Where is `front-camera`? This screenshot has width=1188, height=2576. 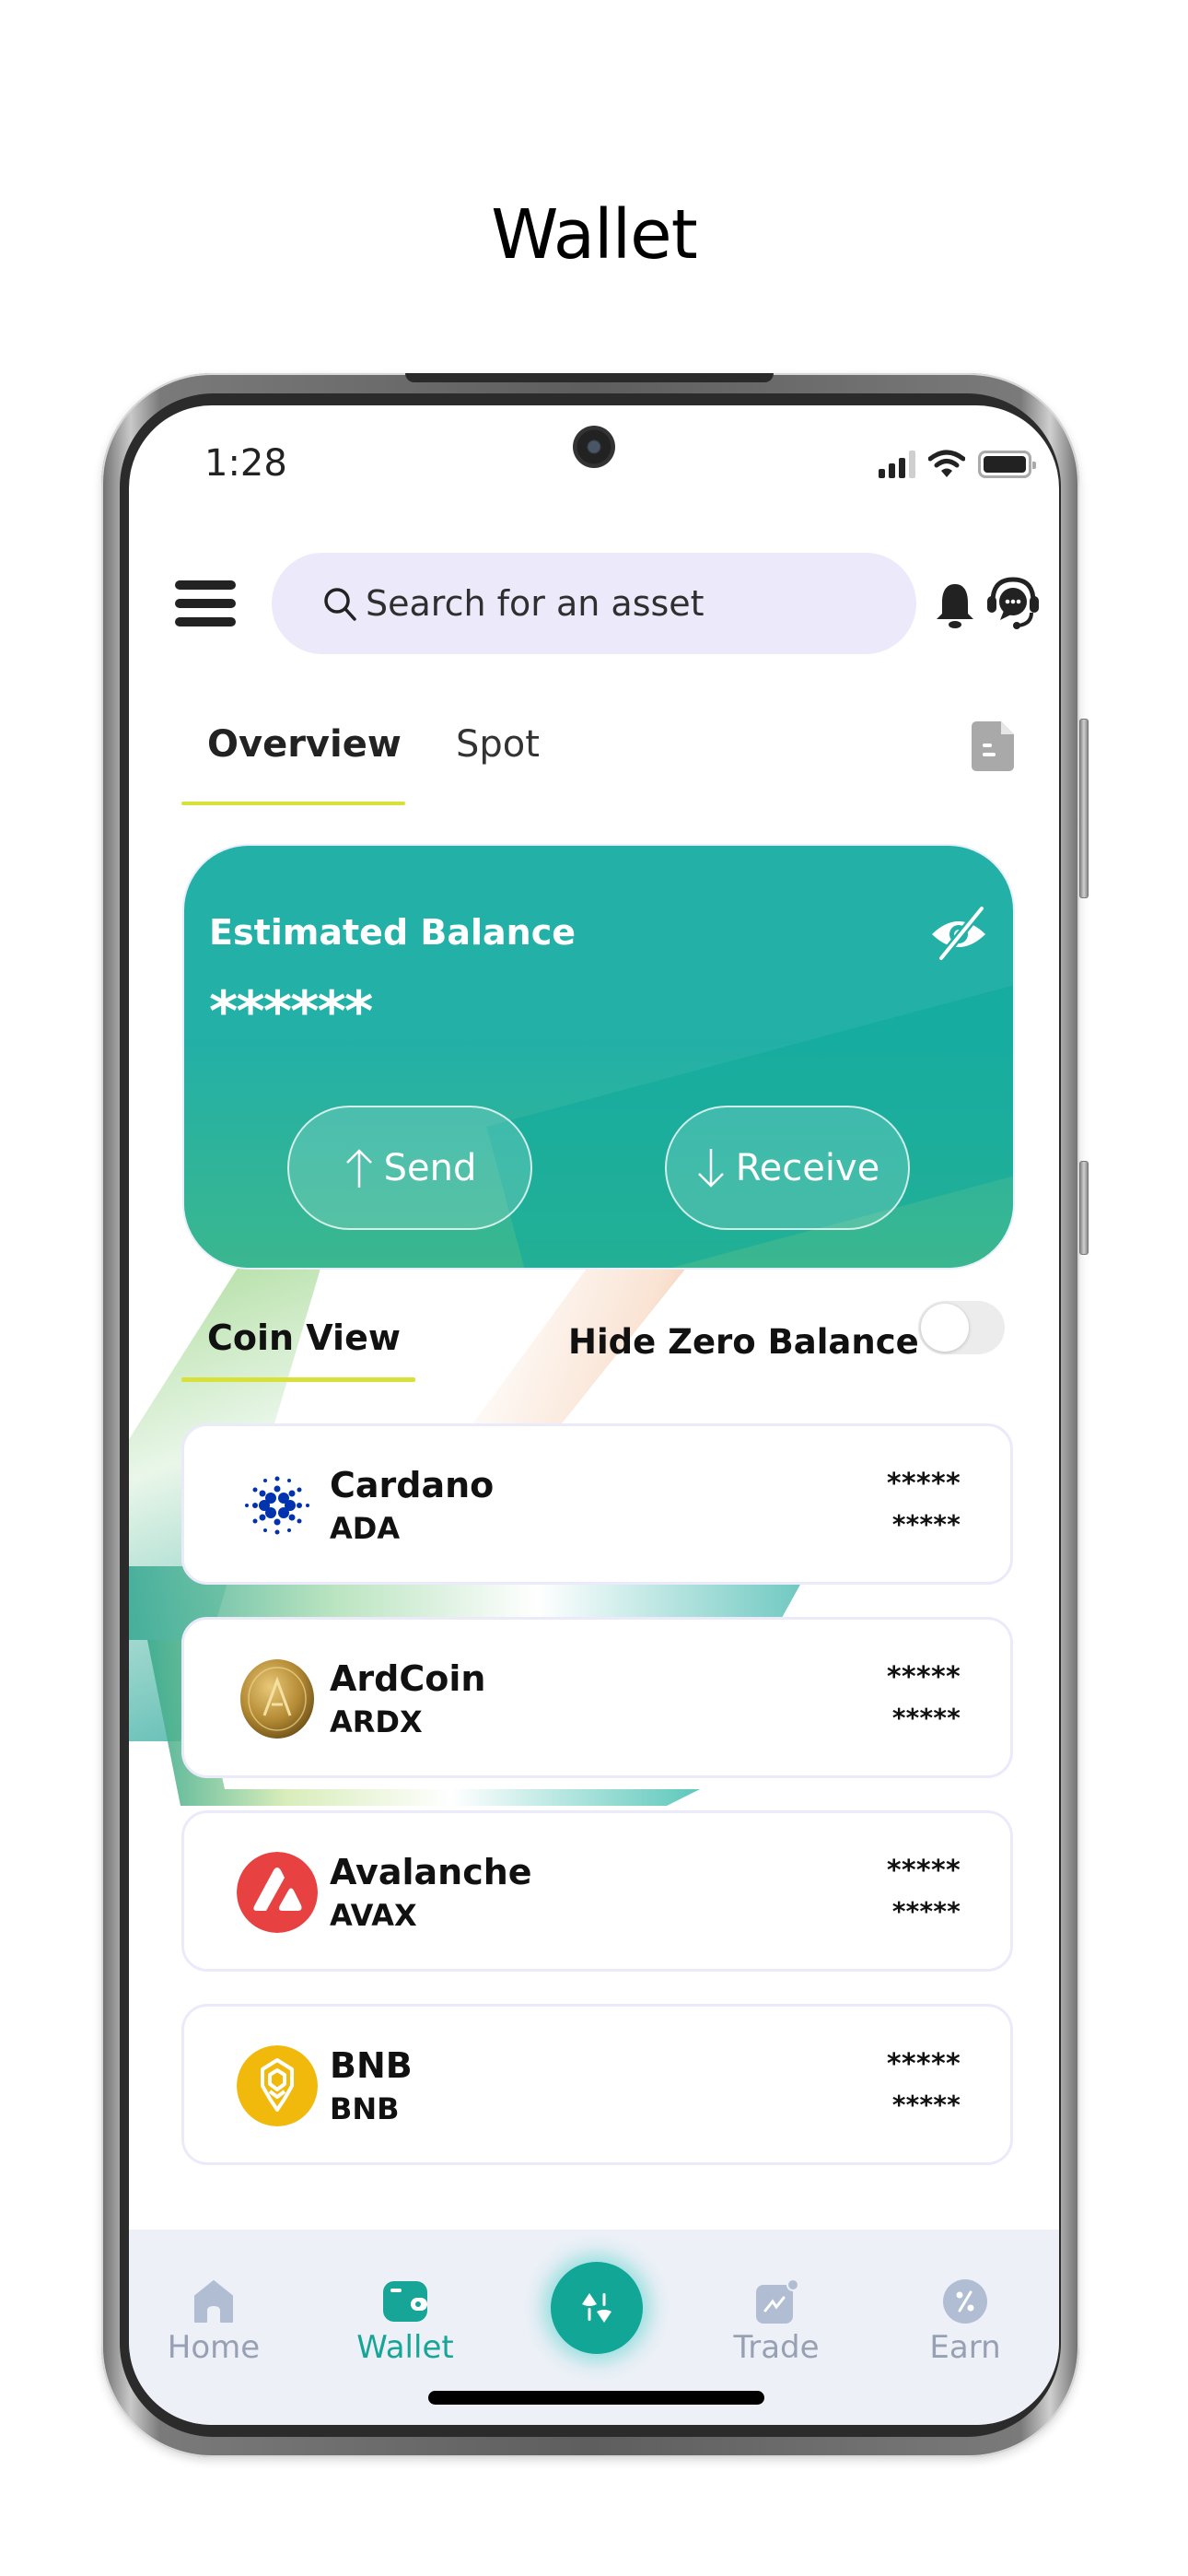 front-camera is located at coordinates (594, 447).